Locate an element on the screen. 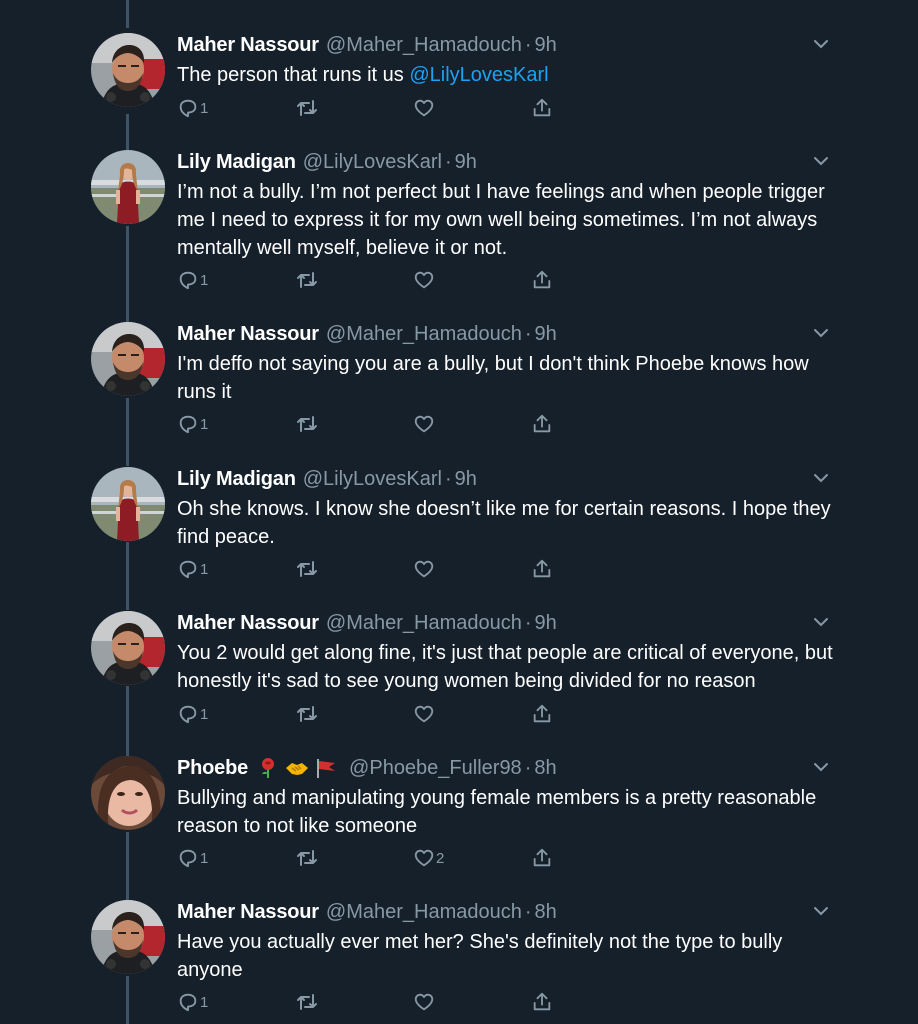 This screenshot has width=918, height=1024. tweet-header: Phoebe @Phoebe_Fuller98 · 8h is located at coordinates (367, 768).